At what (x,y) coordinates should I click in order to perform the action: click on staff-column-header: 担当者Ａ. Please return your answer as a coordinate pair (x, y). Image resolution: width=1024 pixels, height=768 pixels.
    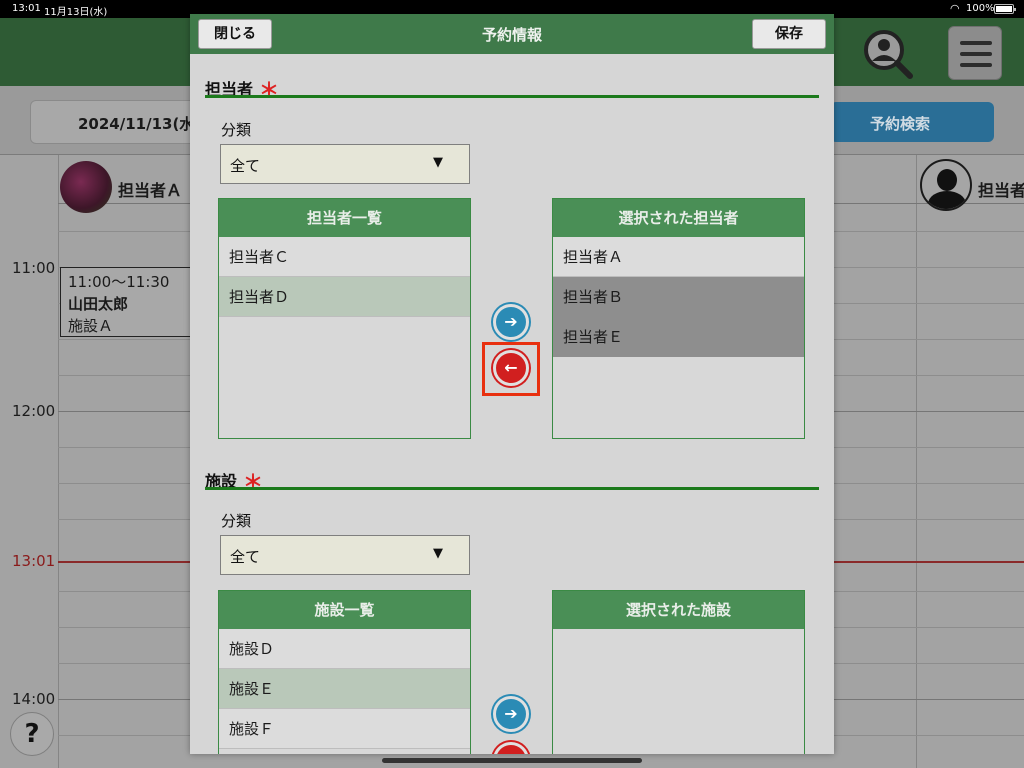
    Looking at the image, I should click on (150, 190).